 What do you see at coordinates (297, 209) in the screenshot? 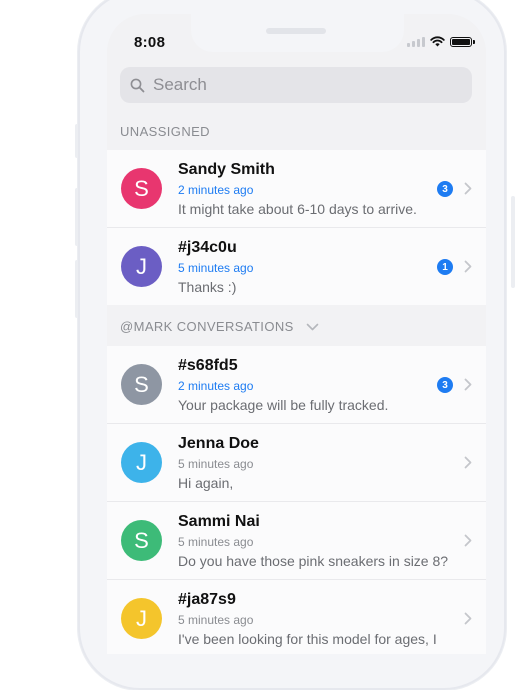
I see `message-preview: It might take about 6-10 days to arrive.` at bounding box center [297, 209].